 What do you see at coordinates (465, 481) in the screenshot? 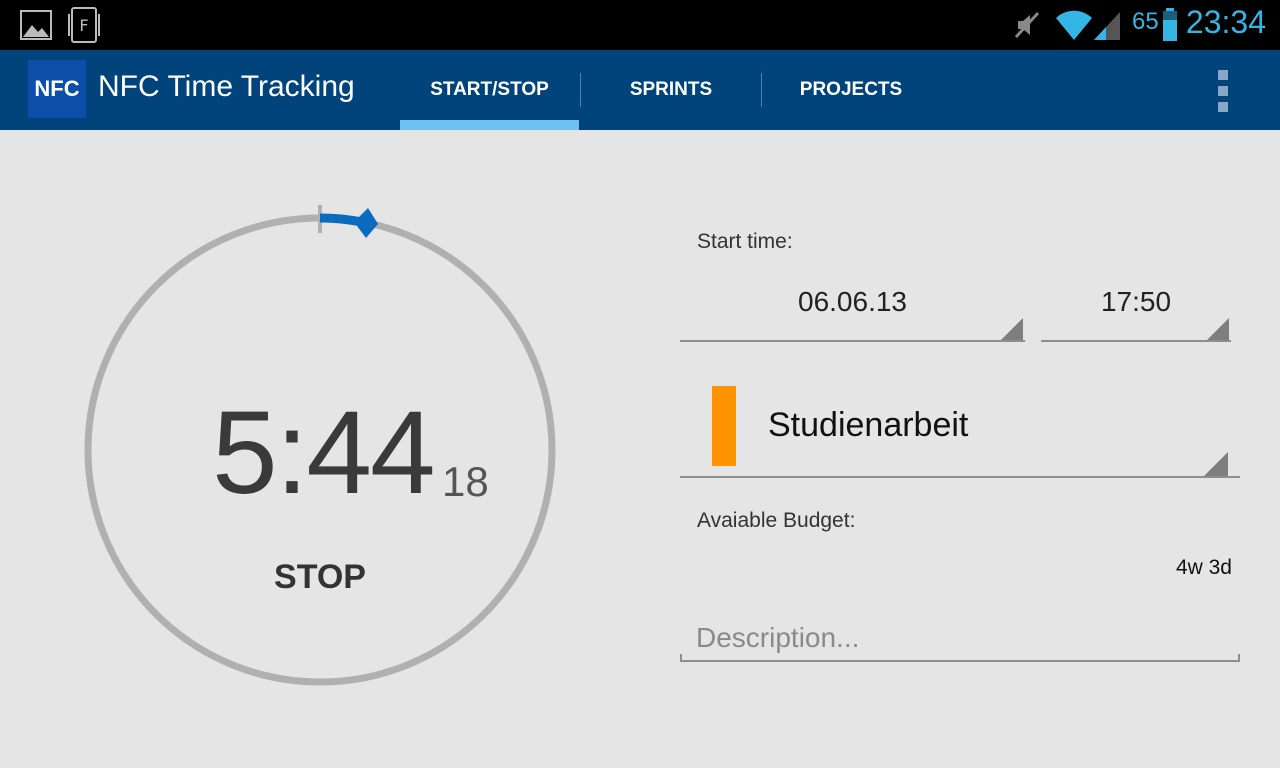
I see `timer-seconds: 18` at bounding box center [465, 481].